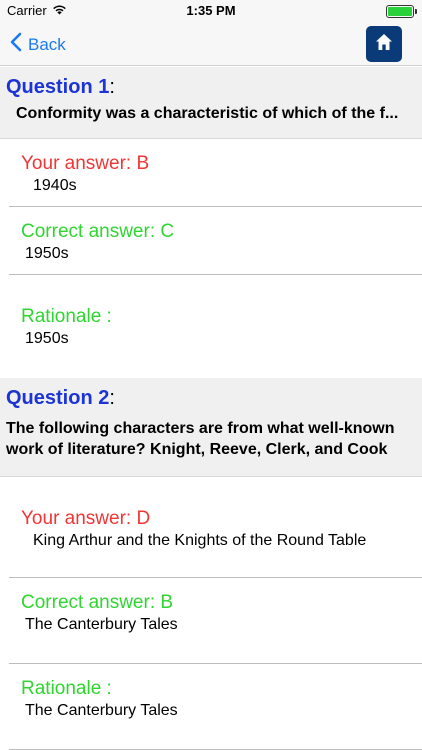 The image size is (422, 750). I want to click on home-button, so click(384, 44).